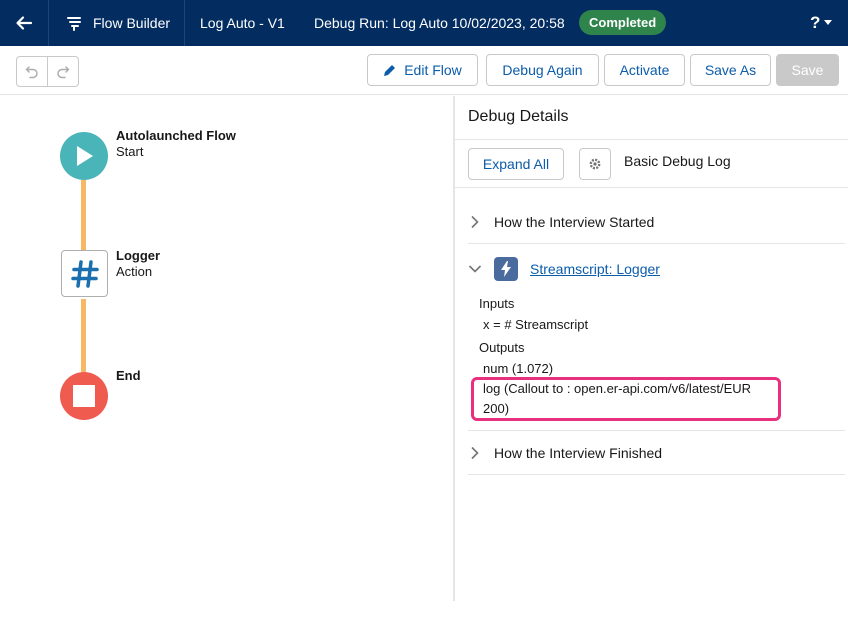  What do you see at coordinates (176, 144) in the screenshot?
I see `start-node-label: Autolaunched Flow Start` at bounding box center [176, 144].